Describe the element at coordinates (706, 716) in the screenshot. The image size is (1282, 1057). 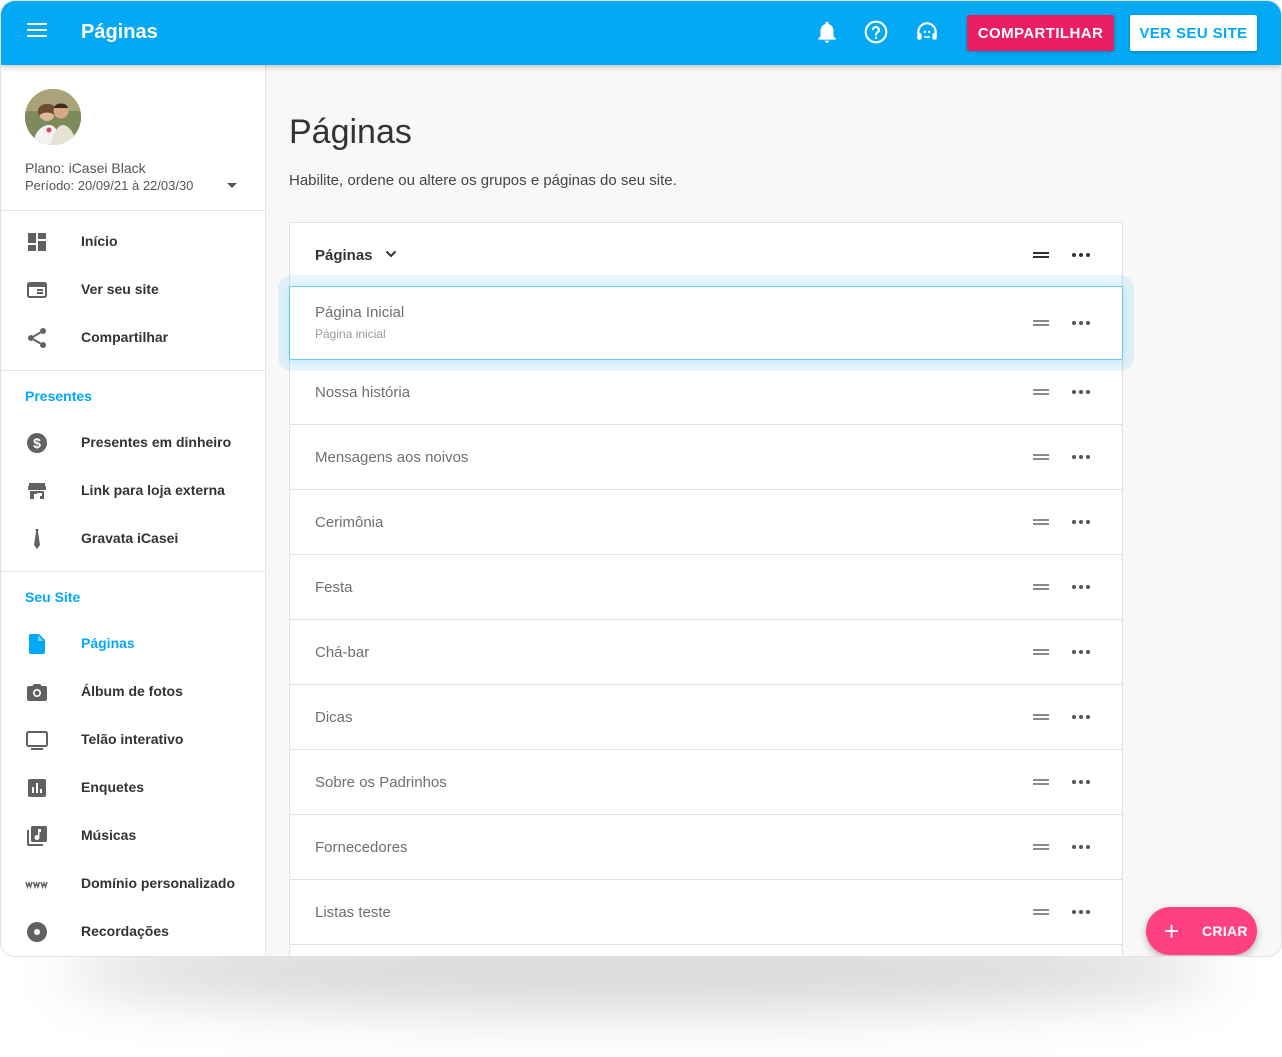
I see `page-row: Dicas` at that location.